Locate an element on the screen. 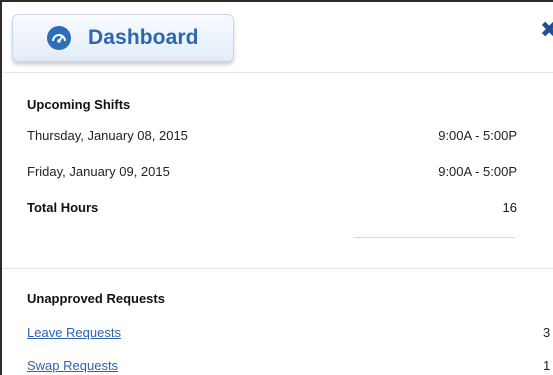  leave-requests-count: 3 is located at coordinates (547, 332).